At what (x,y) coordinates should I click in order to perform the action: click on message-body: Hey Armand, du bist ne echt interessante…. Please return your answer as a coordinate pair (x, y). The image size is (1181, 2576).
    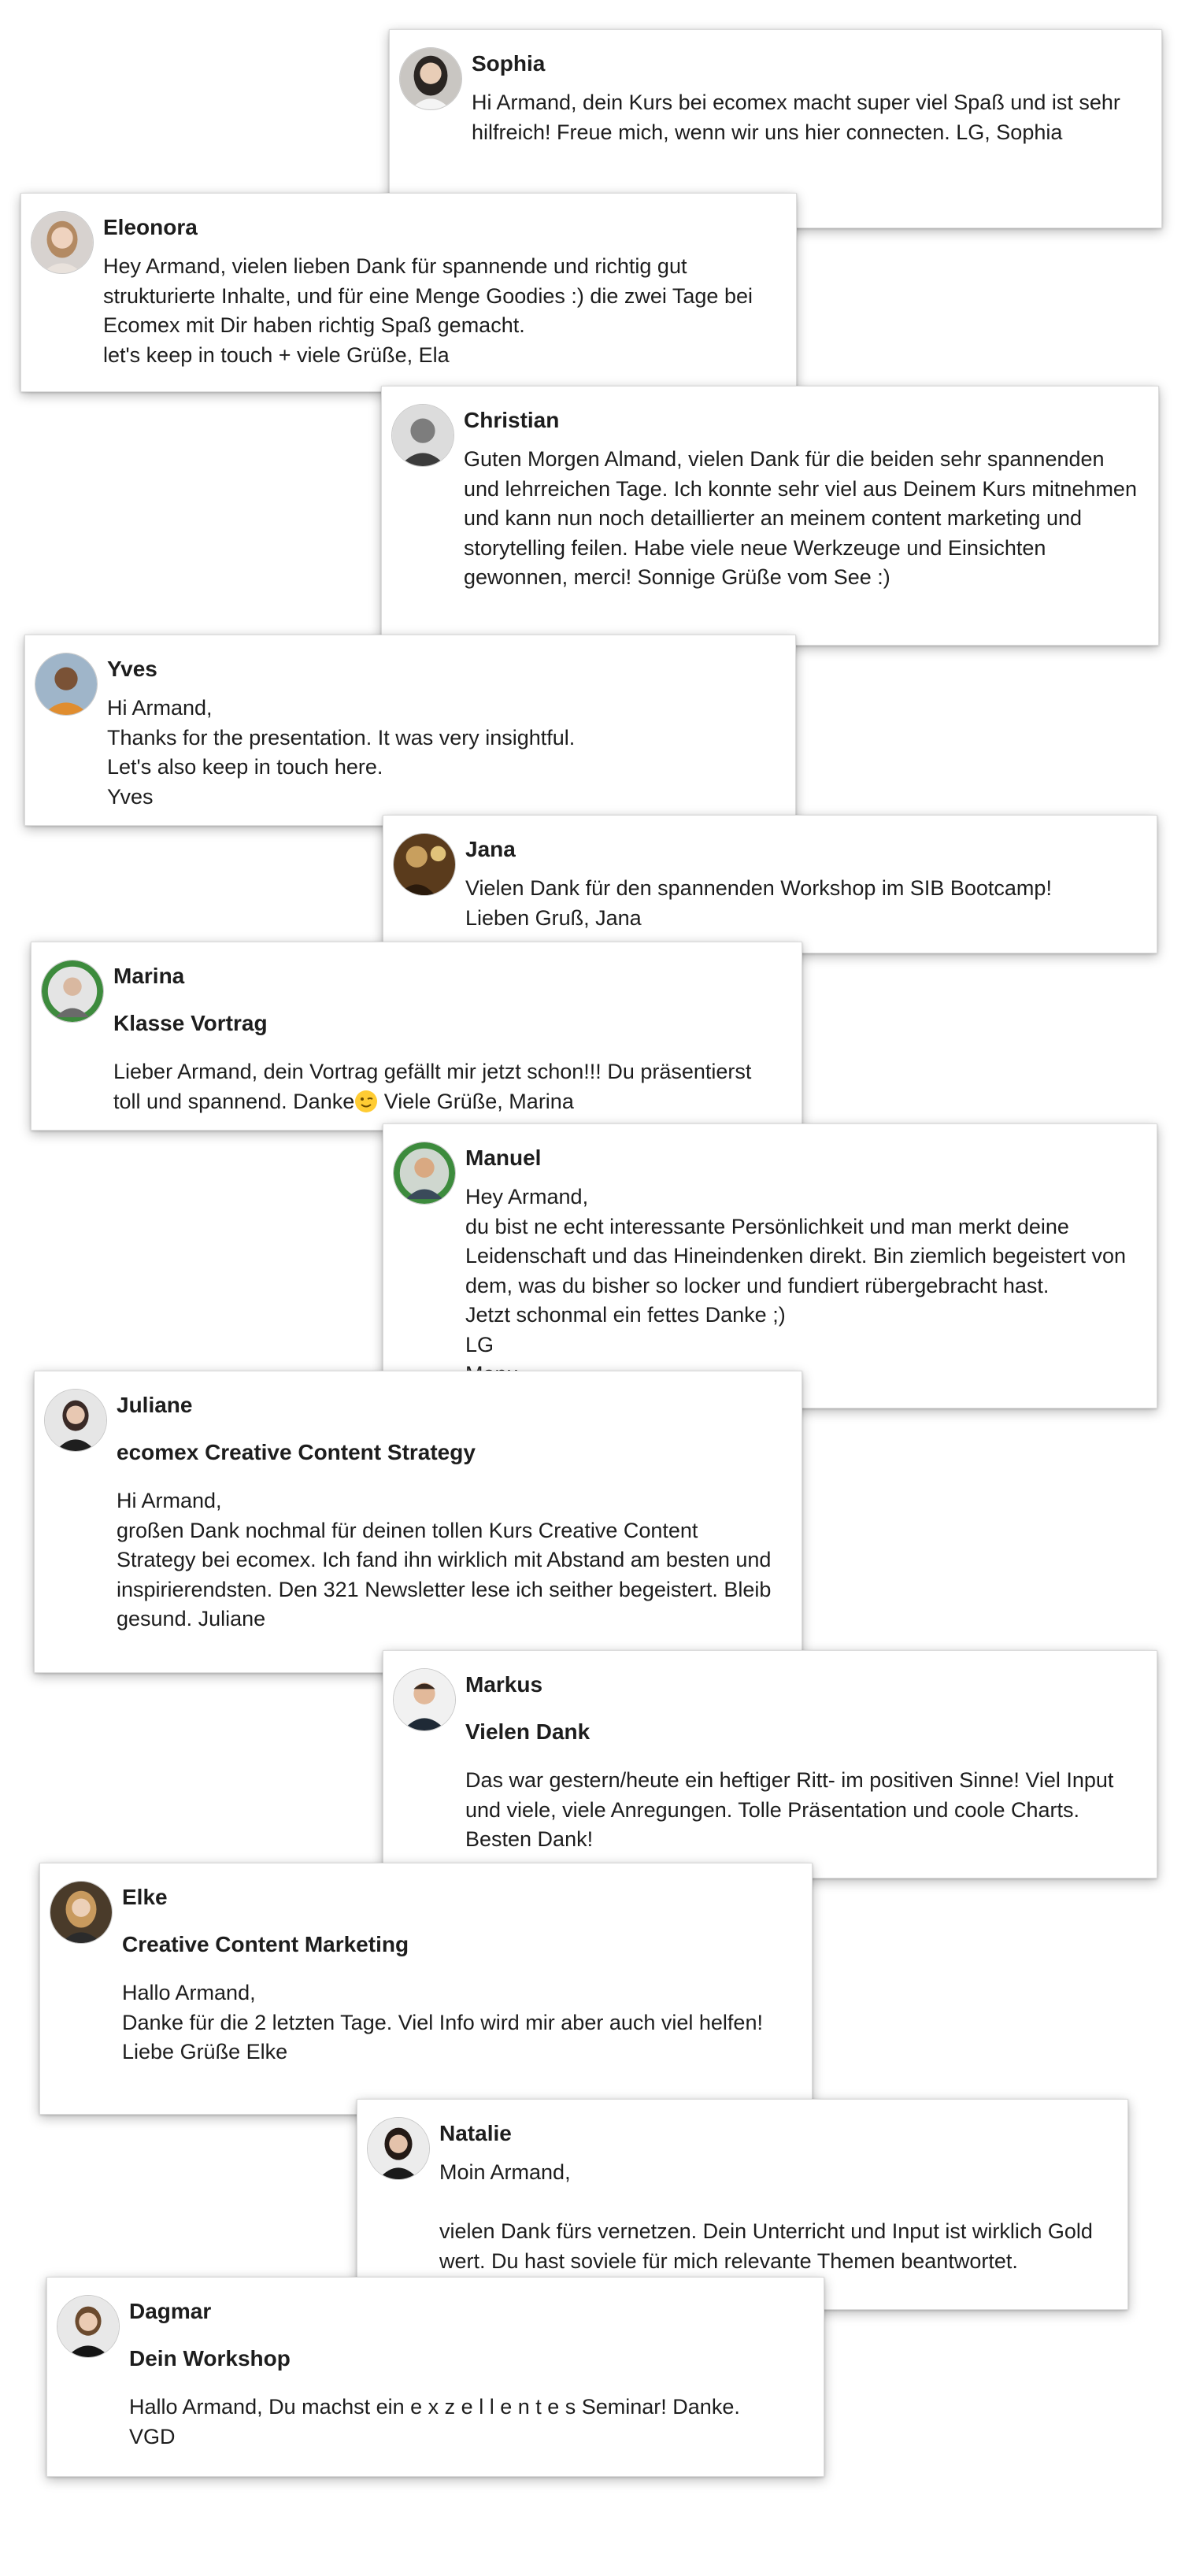
    Looking at the image, I should click on (796, 1285).